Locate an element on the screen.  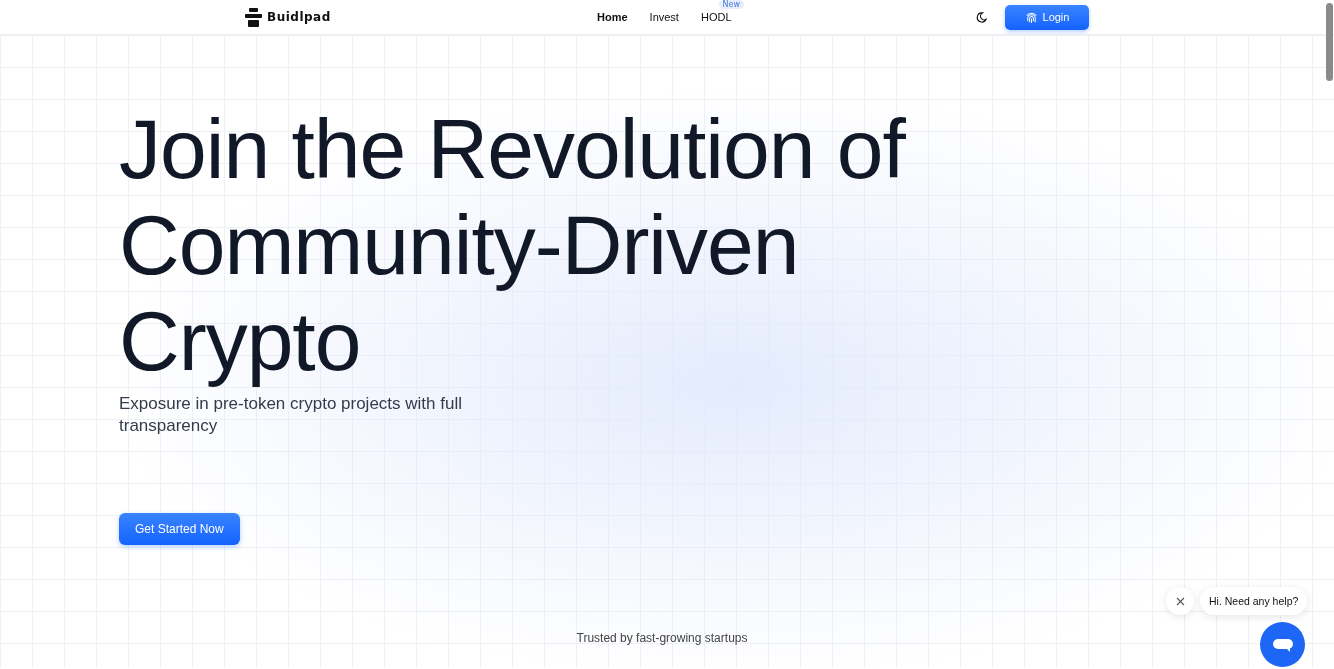
fingerprint-icon is located at coordinates (1031, 17).